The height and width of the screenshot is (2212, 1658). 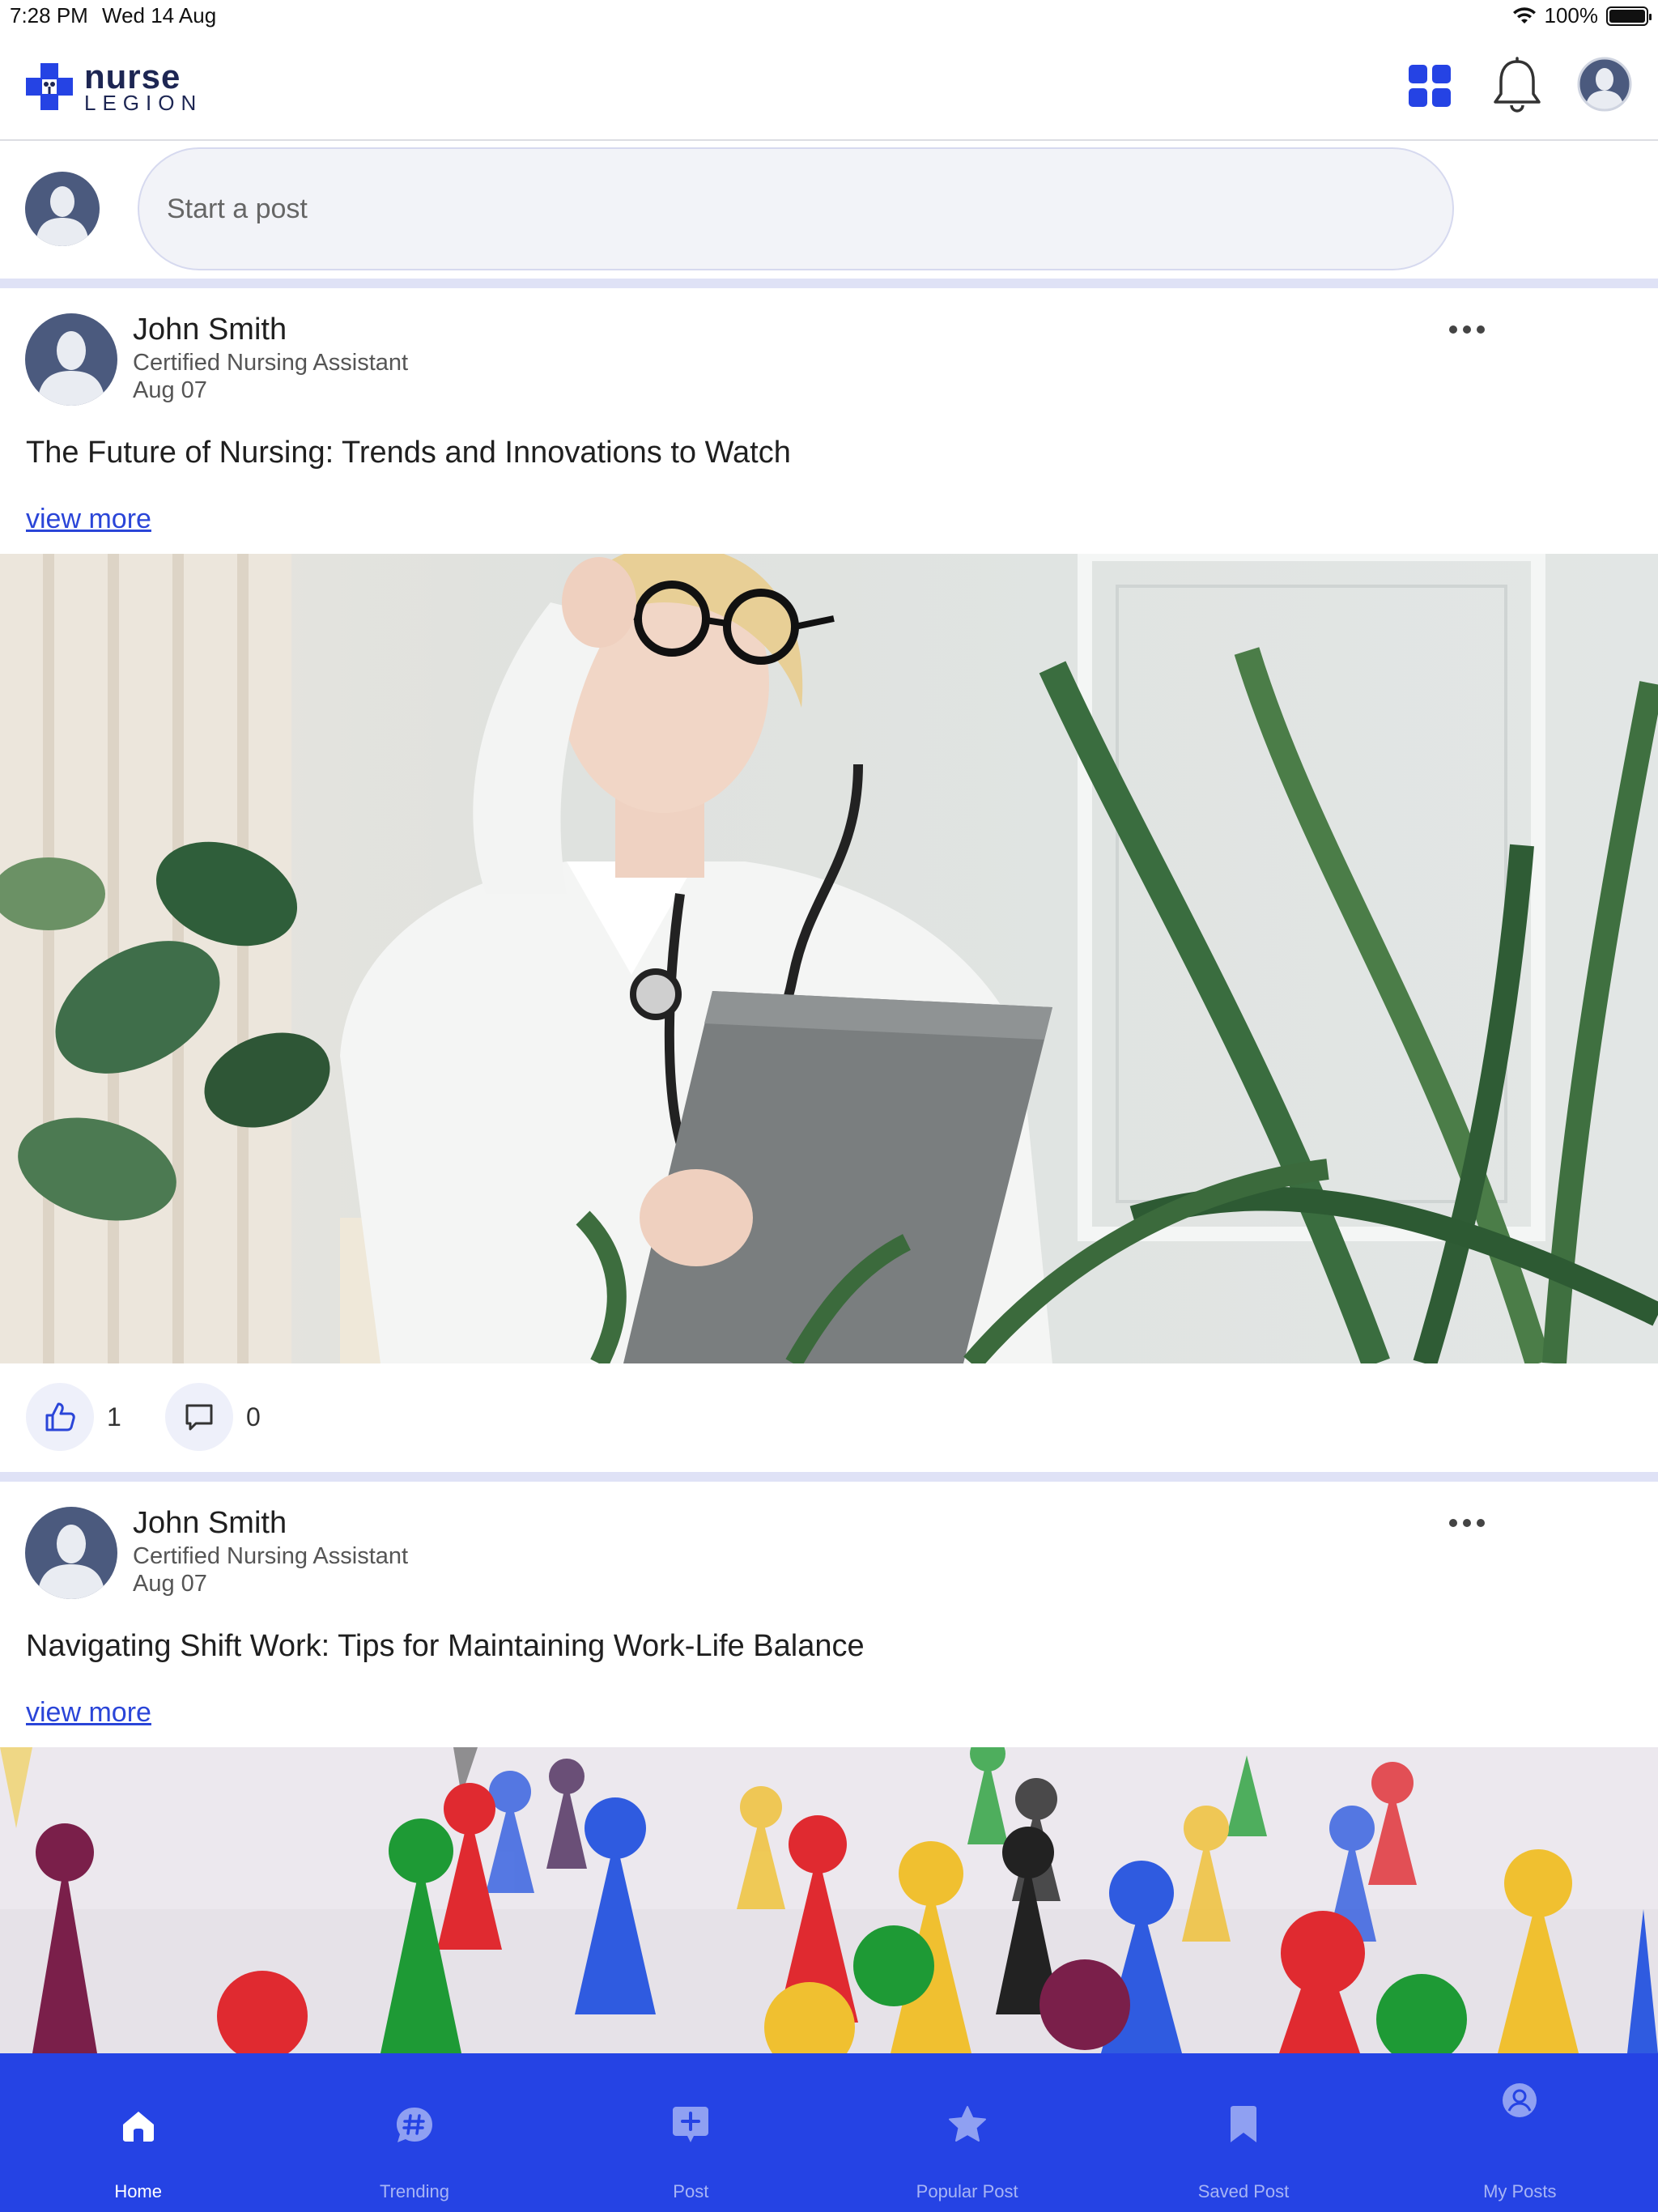 What do you see at coordinates (1629, 16) in the screenshot?
I see `battery-icon` at bounding box center [1629, 16].